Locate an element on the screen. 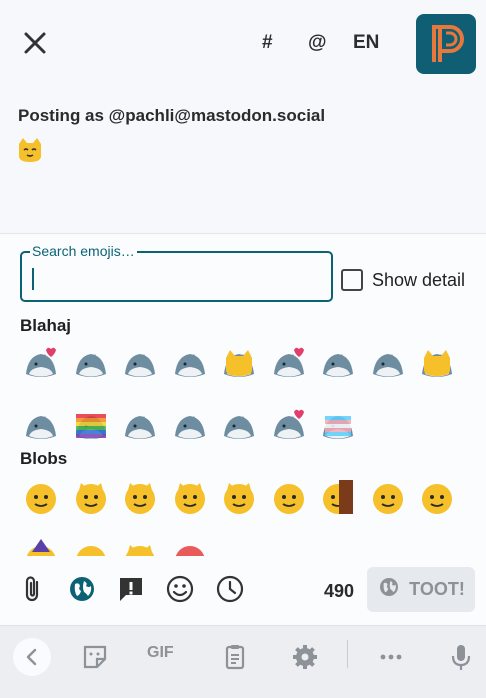  mic-icon is located at coordinates (461, 657).